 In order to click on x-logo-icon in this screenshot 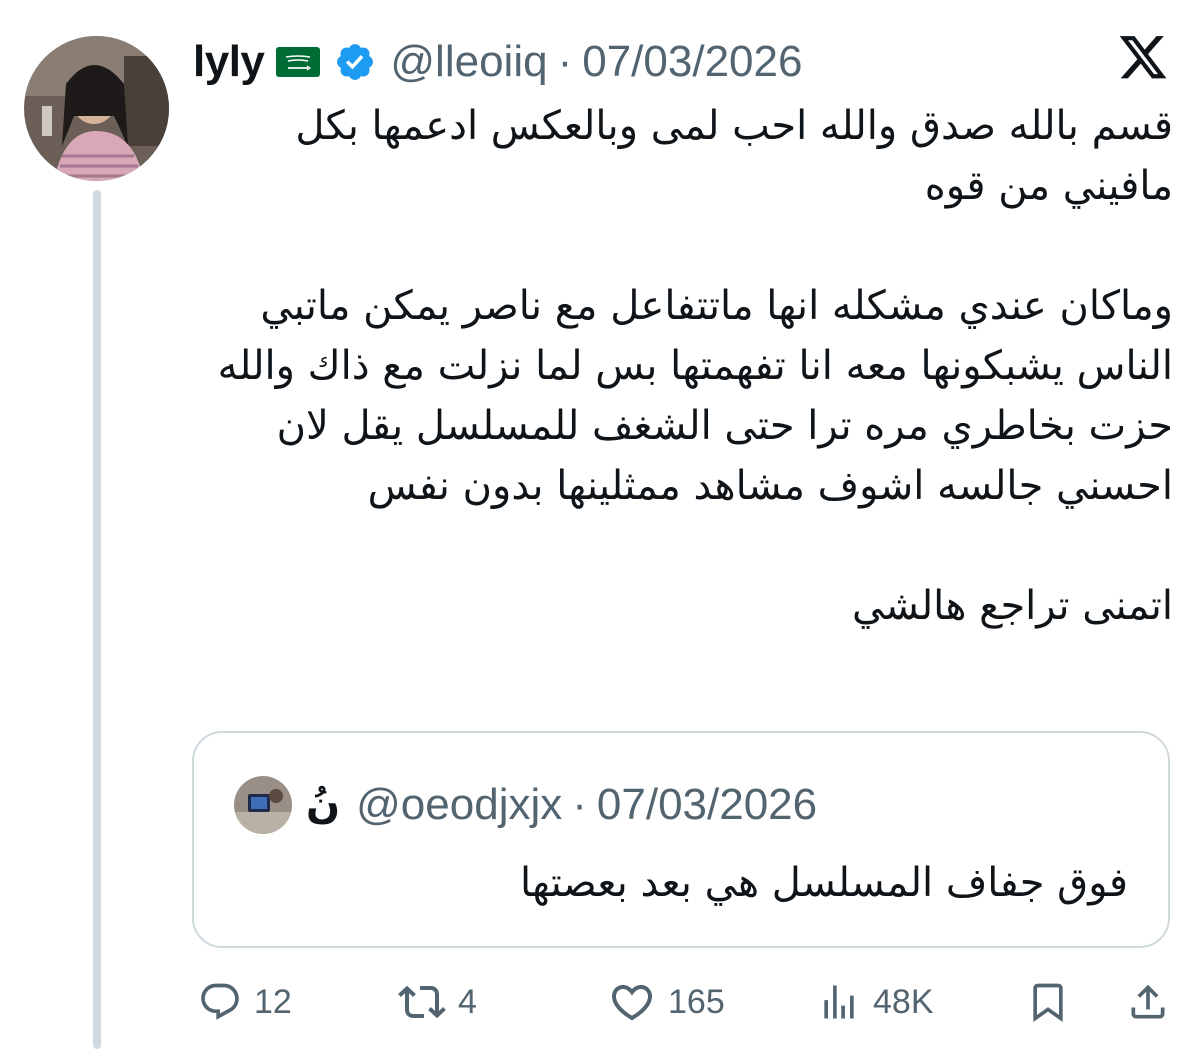, I will do `click(1143, 60)`.